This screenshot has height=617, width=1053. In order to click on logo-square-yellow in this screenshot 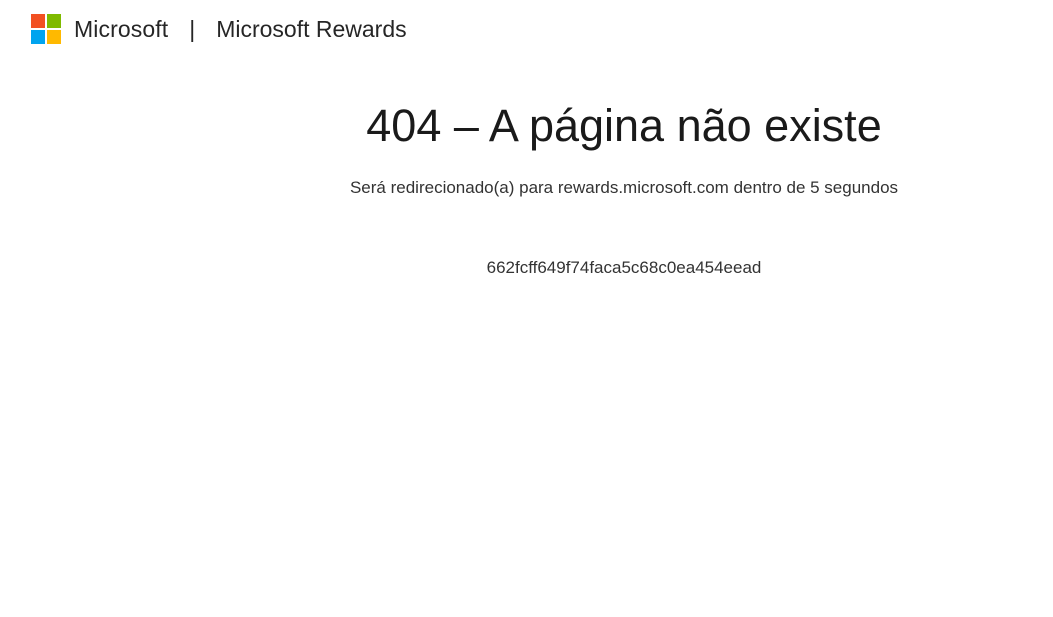, I will do `click(54, 37)`.